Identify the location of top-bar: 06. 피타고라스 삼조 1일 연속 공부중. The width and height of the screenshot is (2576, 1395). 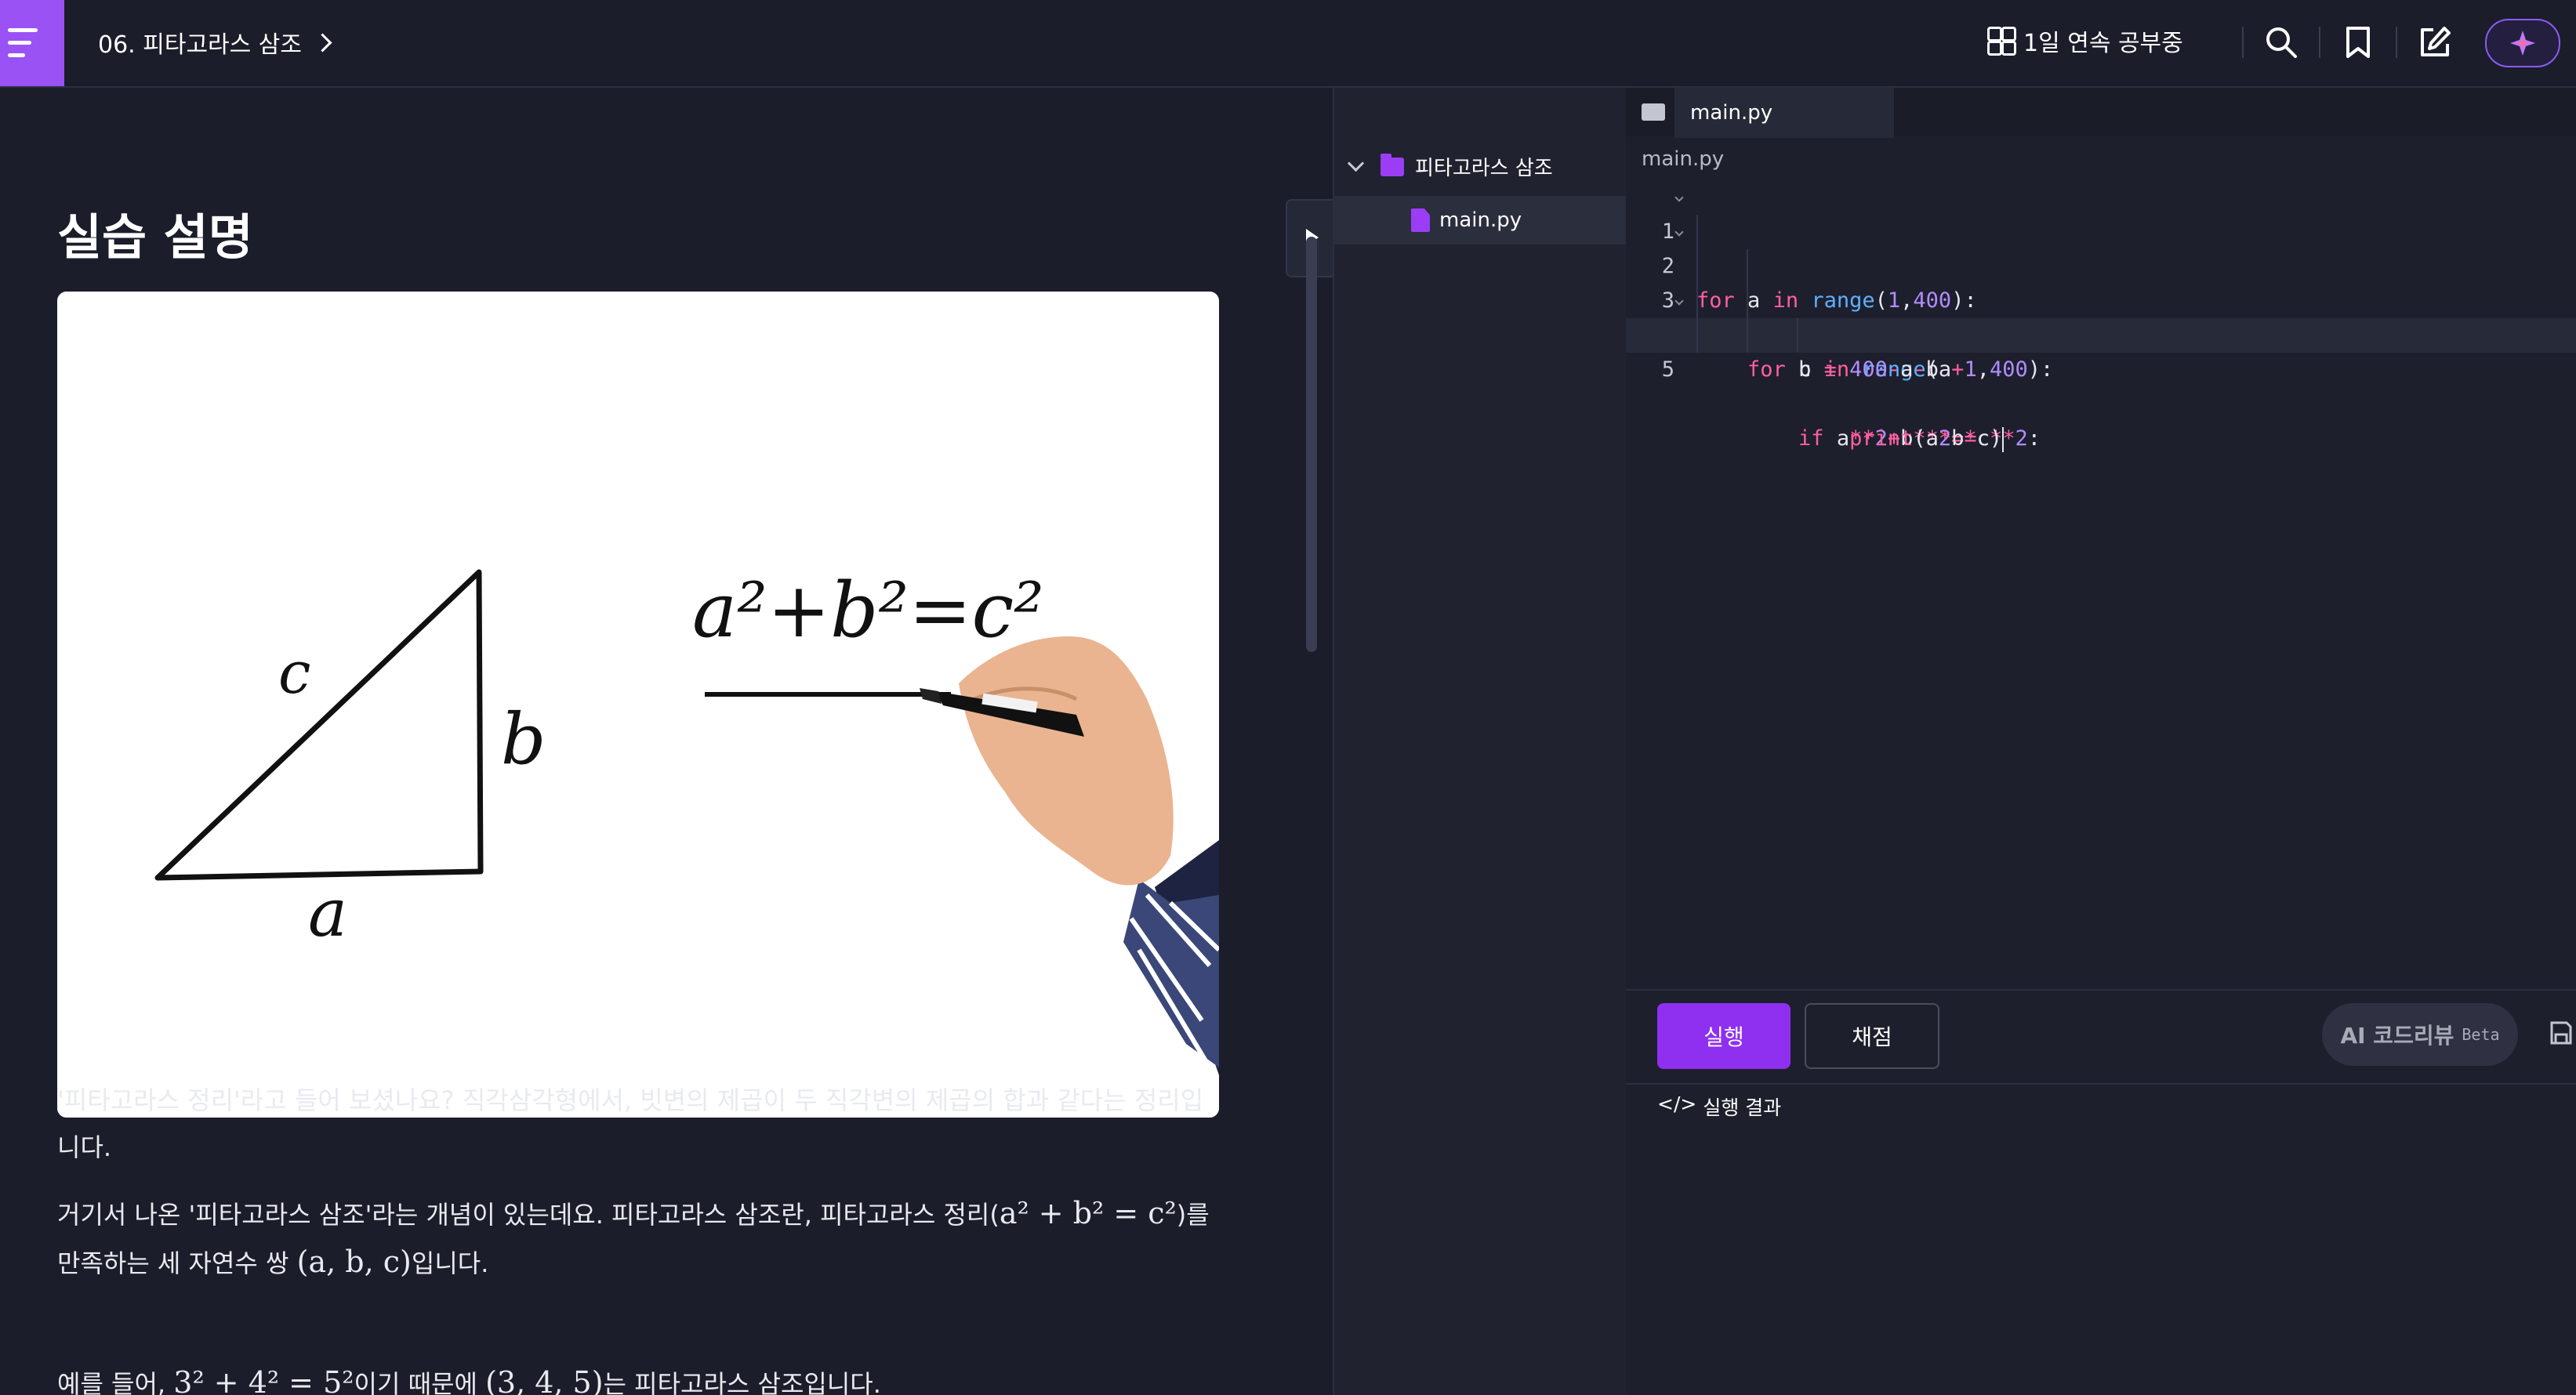
(1288, 44).